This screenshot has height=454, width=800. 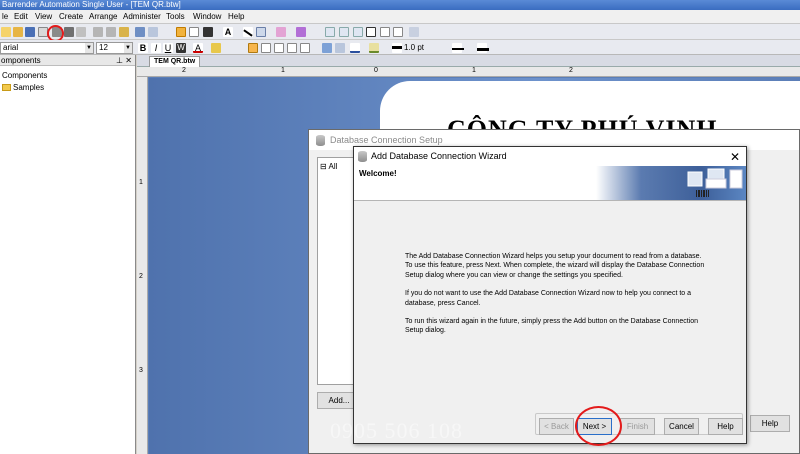 I want to click on tree-item-all: All, so click(x=332, y=166).